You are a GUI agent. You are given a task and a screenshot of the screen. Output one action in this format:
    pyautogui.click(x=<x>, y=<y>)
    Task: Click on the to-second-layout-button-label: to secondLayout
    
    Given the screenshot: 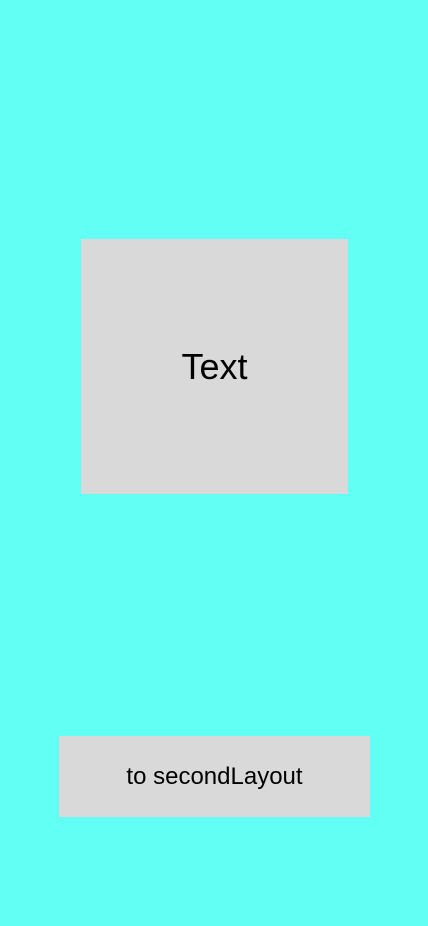 What is the action you would take?
    pyautogui.click(x=214, y=776)
    